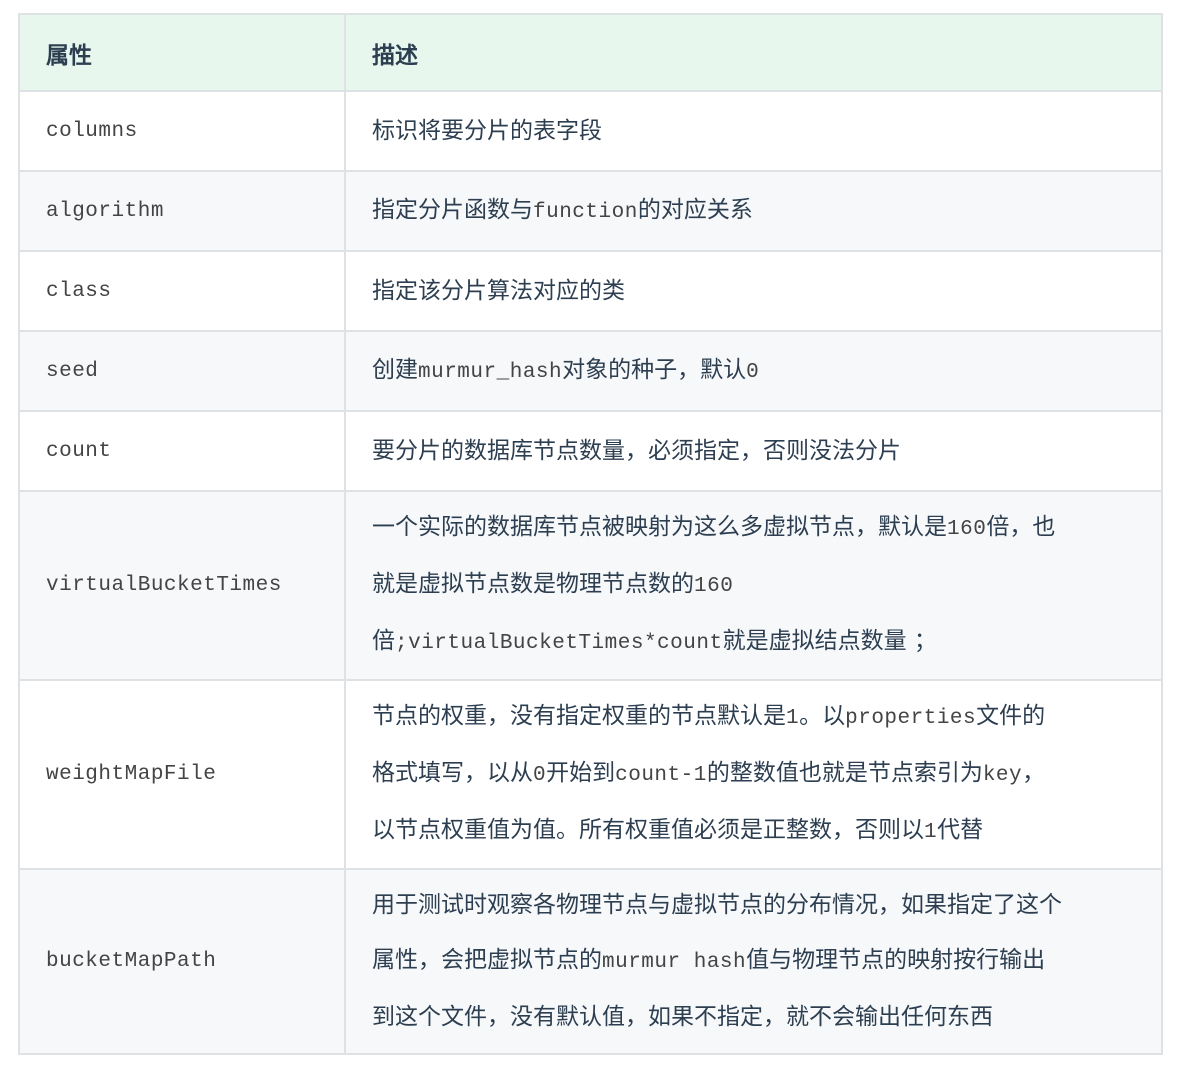 This screenshot has width=1179, height=1071. What do you see at coordinates (533, 584) in the screenshot?
I see `description-text: 就是虚拟节点数是物理节点数的` at bounding box center [533, 584].